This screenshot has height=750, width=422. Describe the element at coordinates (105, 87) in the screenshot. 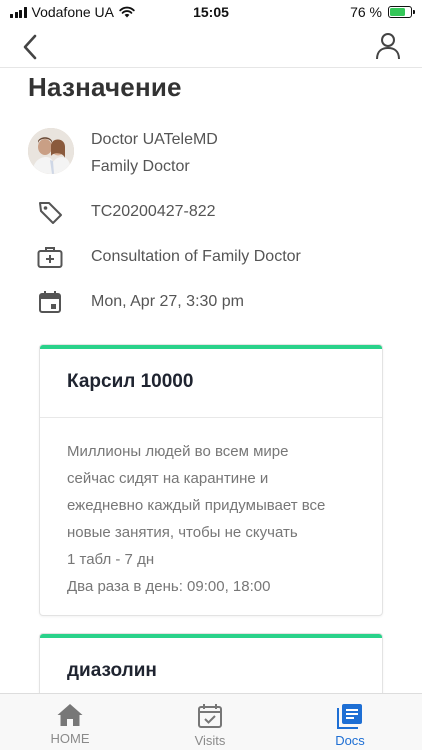

I see `page-title: Назначение` at that location.